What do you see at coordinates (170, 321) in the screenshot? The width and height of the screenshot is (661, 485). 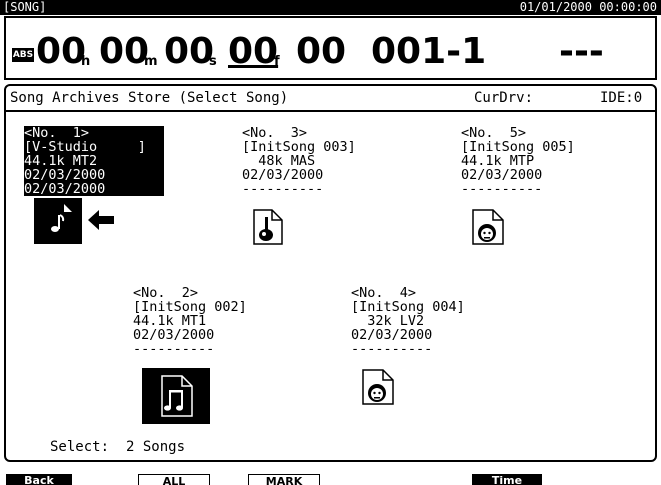 I see `song-format: 44.1k MT1` at bounding box center [170, 321].